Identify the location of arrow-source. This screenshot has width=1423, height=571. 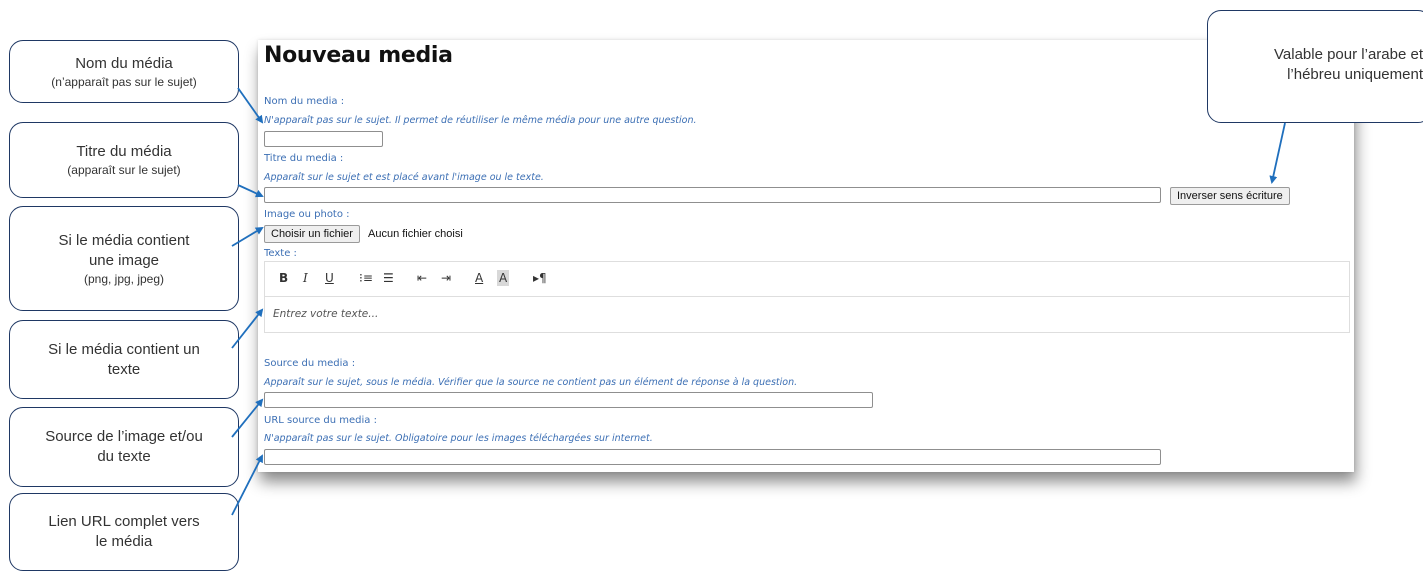
(247, 418).